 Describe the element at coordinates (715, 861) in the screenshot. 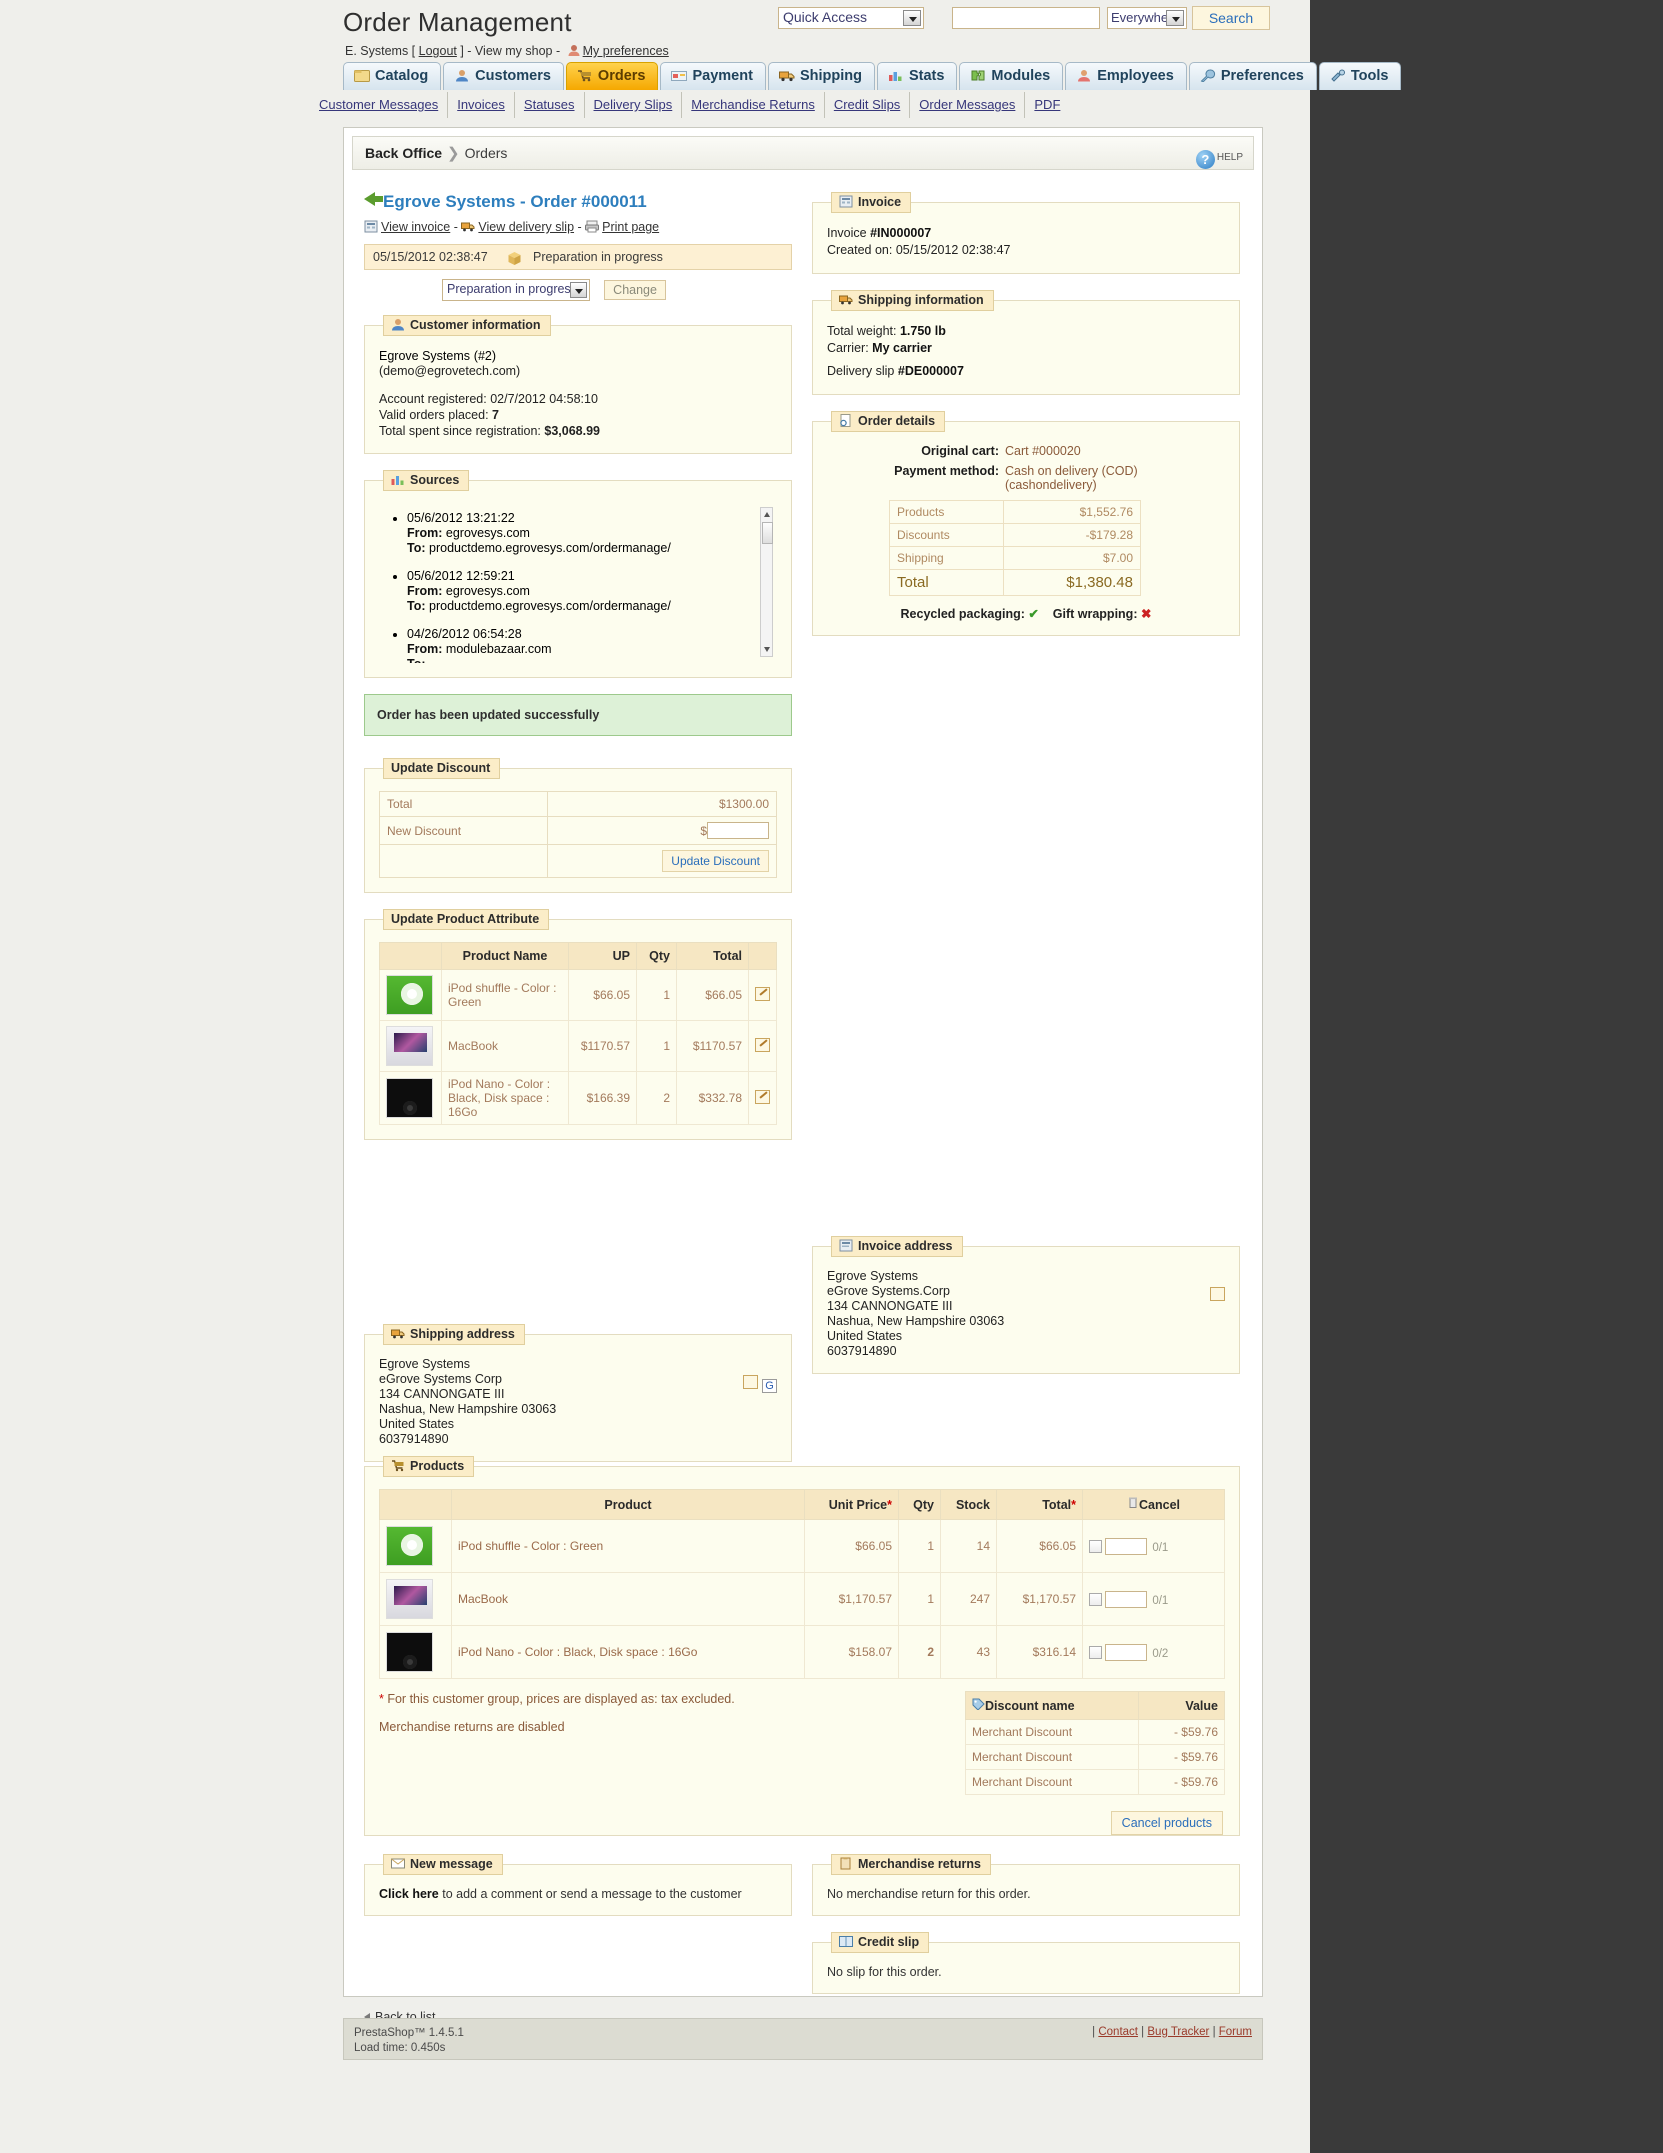

I see `update-discount-button: Update Discount` at that location.